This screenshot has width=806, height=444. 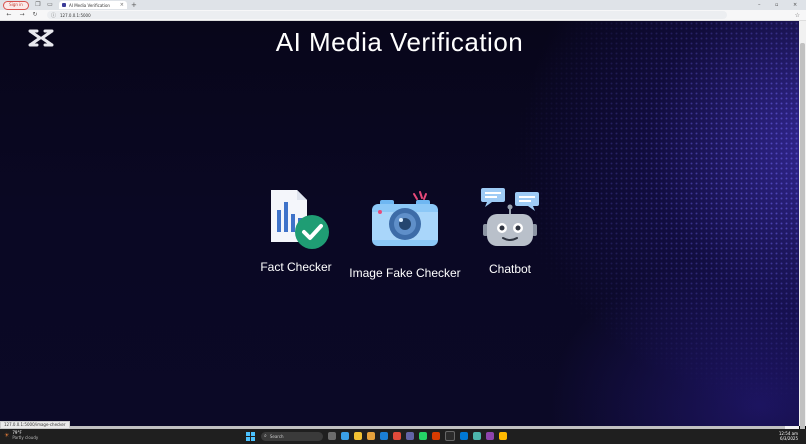 I want to click on store-icon, so click(x=384, y=436).